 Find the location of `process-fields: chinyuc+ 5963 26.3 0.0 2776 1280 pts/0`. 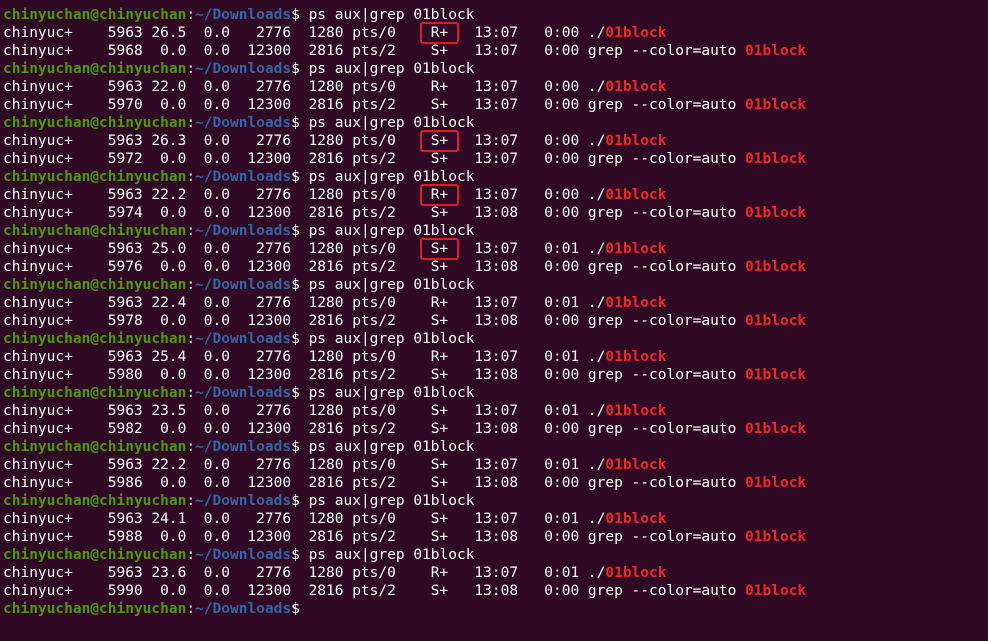

process-fields: chinyuc+ 5963 26.3 0.0 2776 1280 pts/0 is located at coordinates (217, 141).